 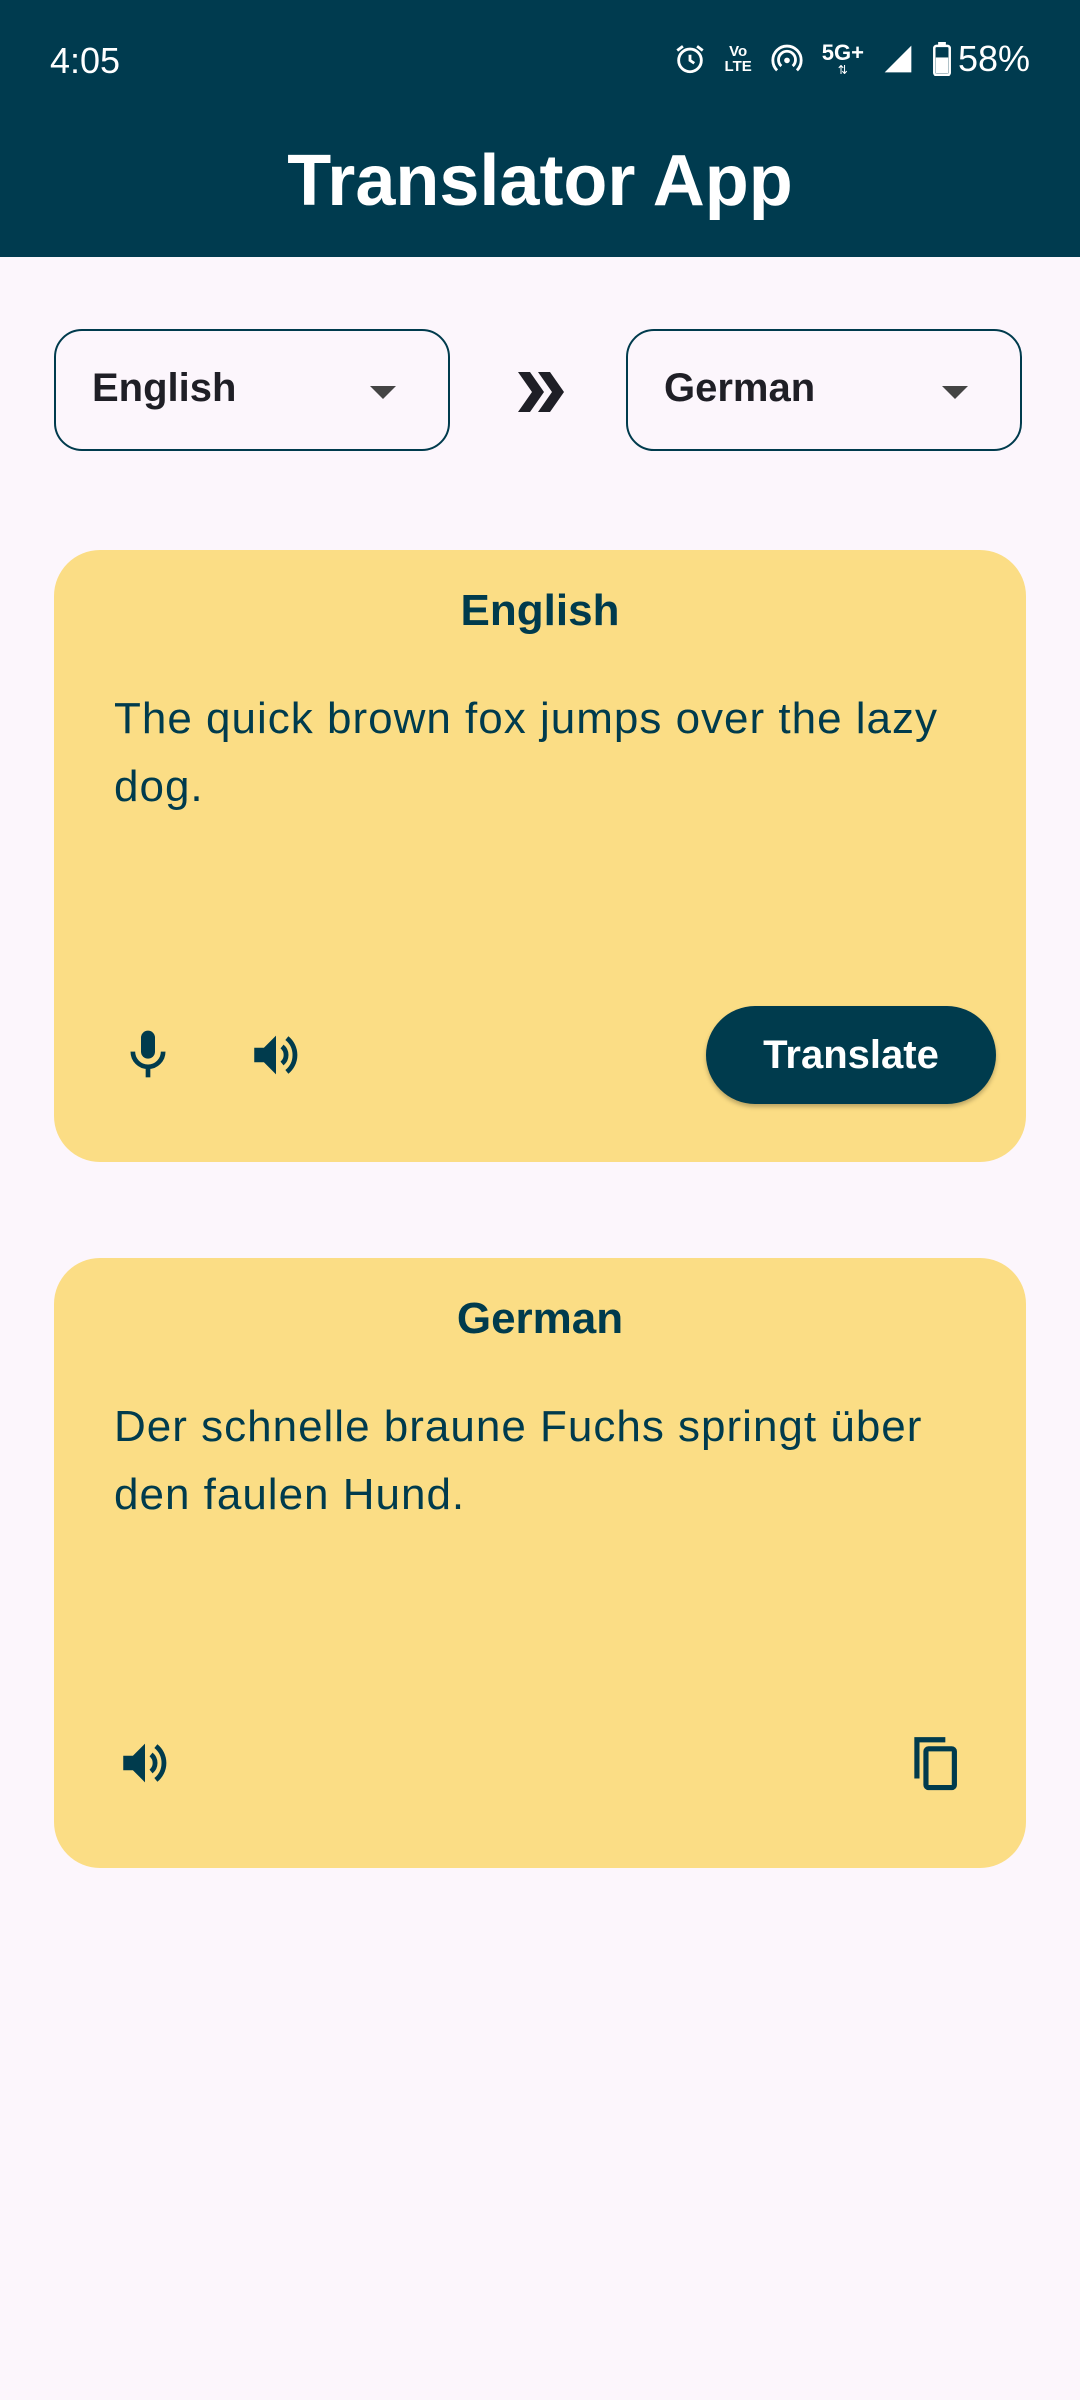 I want to click on microphone-icon, so click(x=148, y=1054).